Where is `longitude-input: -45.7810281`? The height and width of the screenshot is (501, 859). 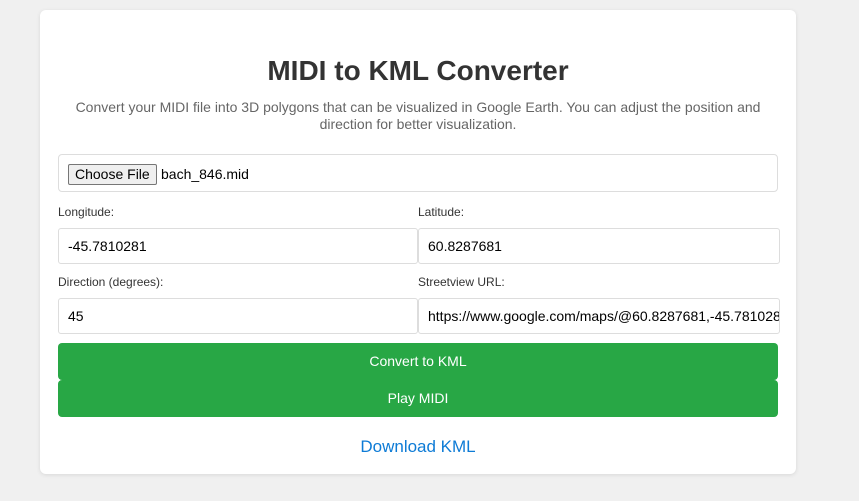 longitude-input: -45.7810281 is located at coordinates (238, 246).